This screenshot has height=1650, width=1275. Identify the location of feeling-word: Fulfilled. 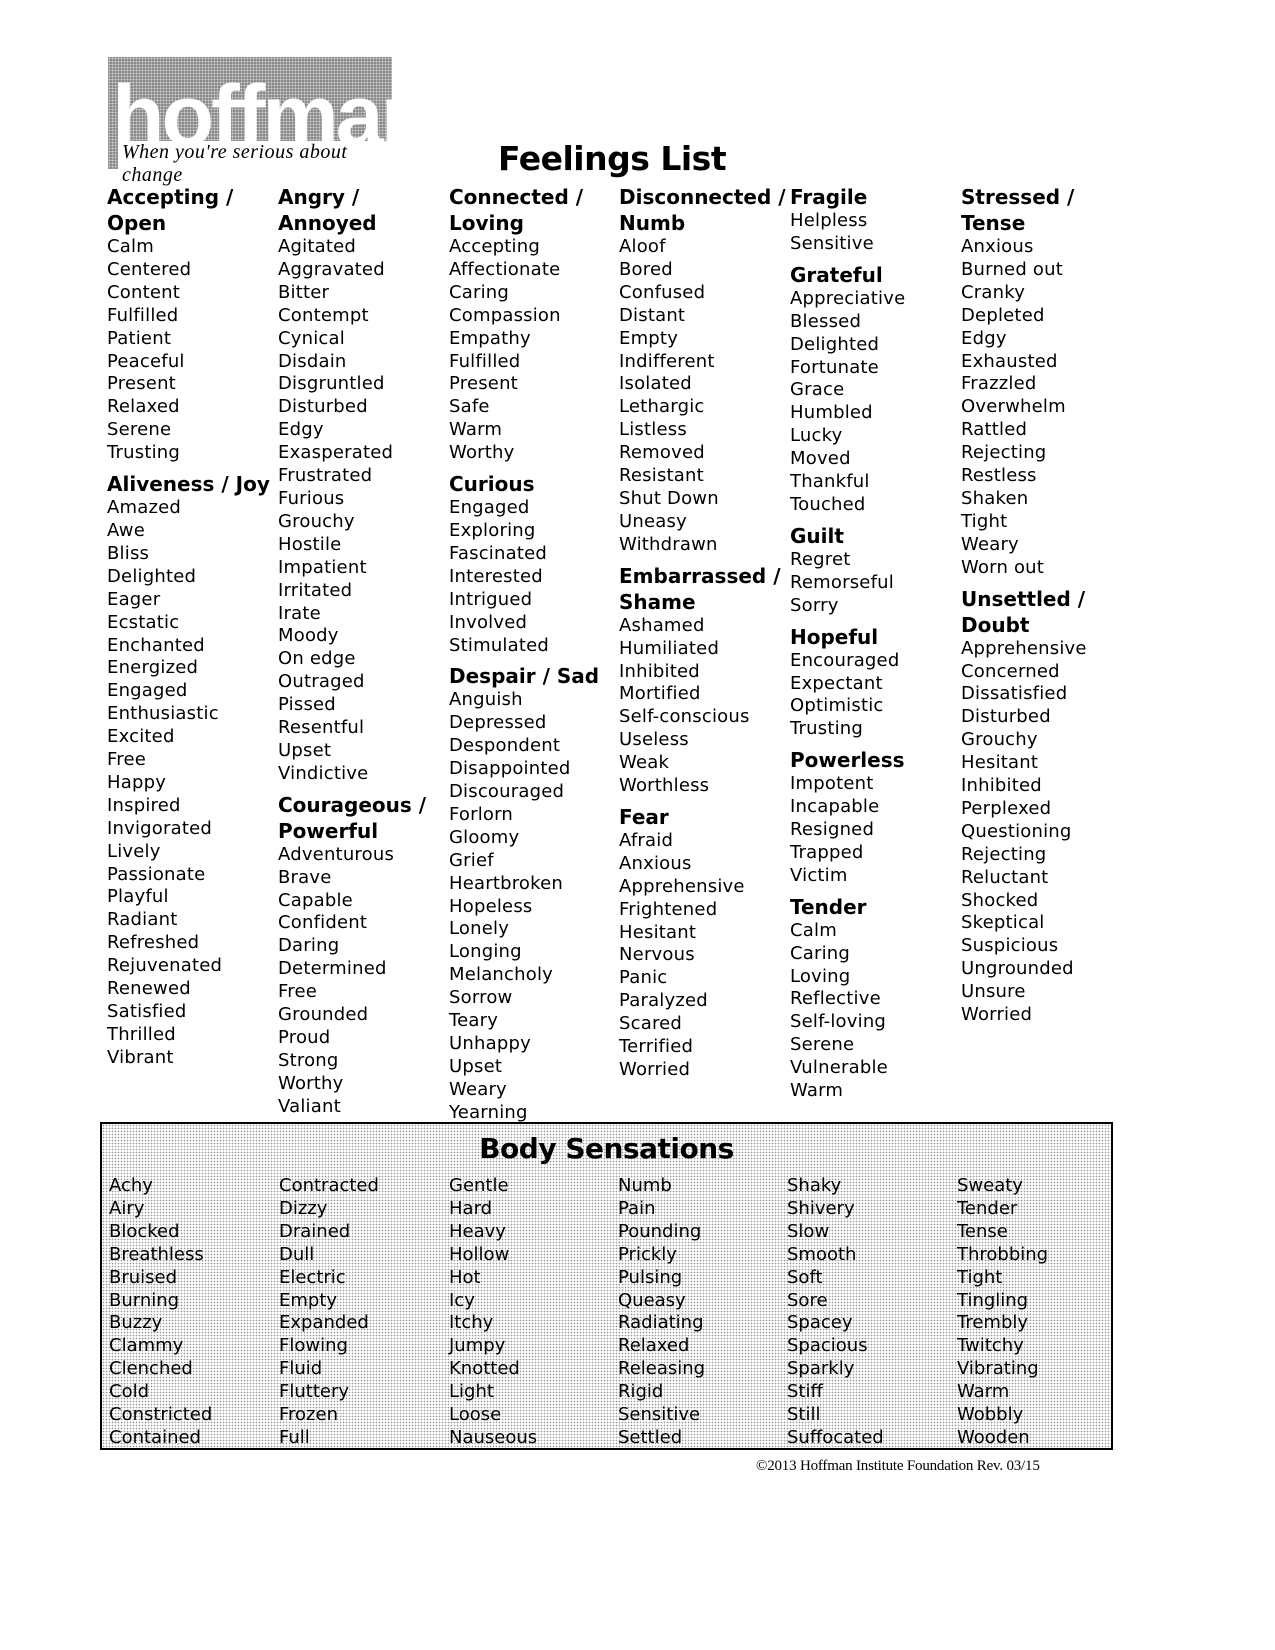
(143, 315).